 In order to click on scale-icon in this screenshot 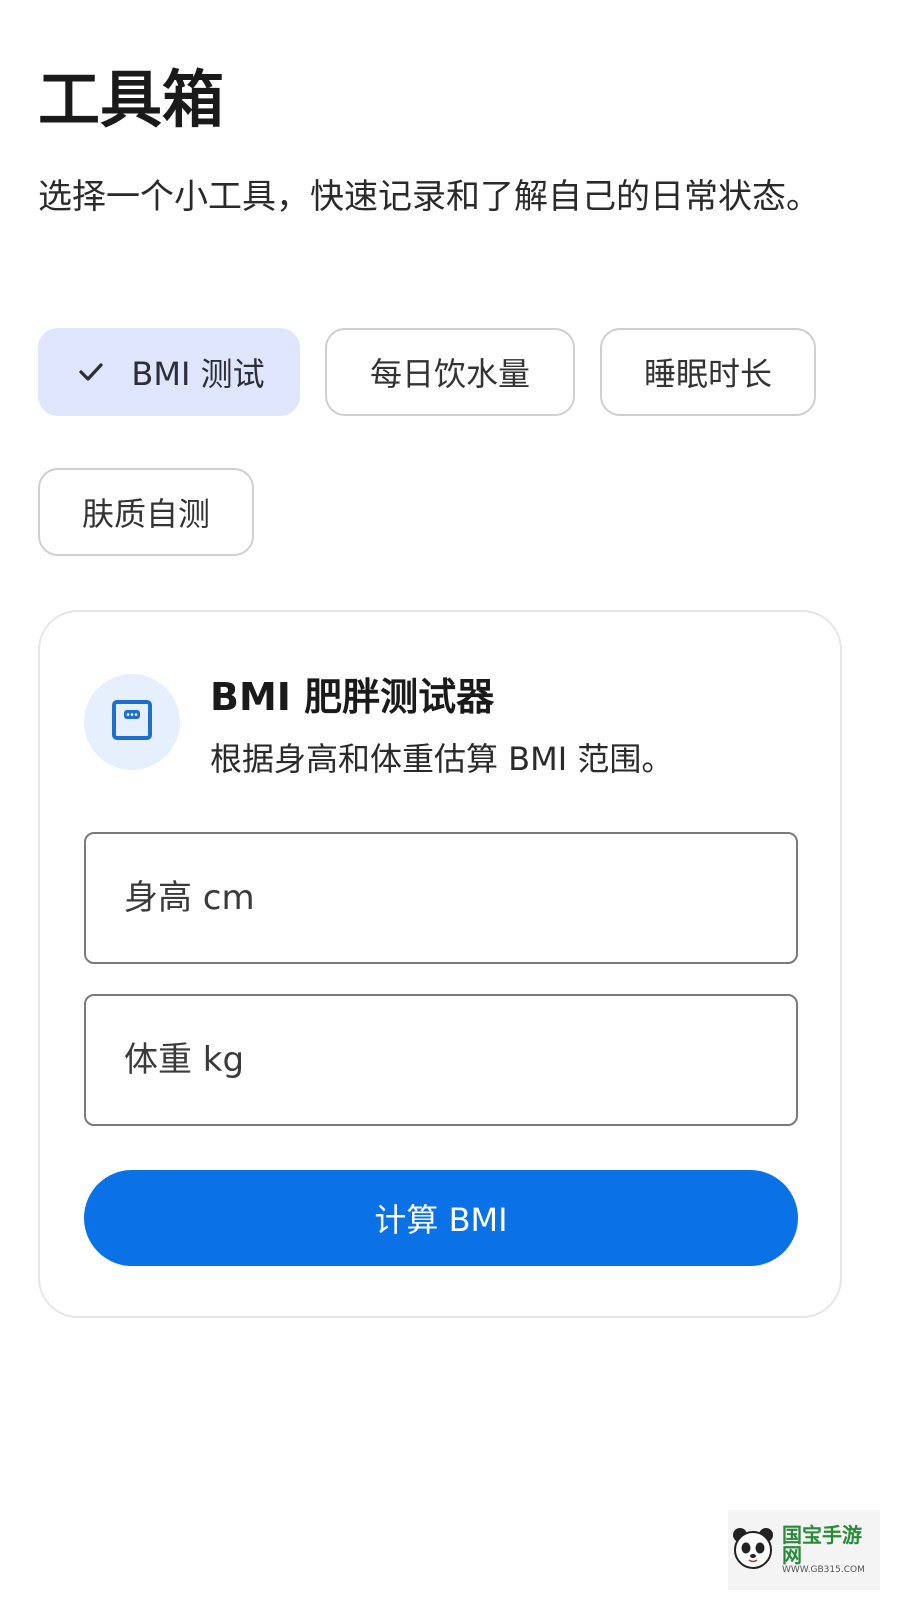, I will do `click(132, 722)`.